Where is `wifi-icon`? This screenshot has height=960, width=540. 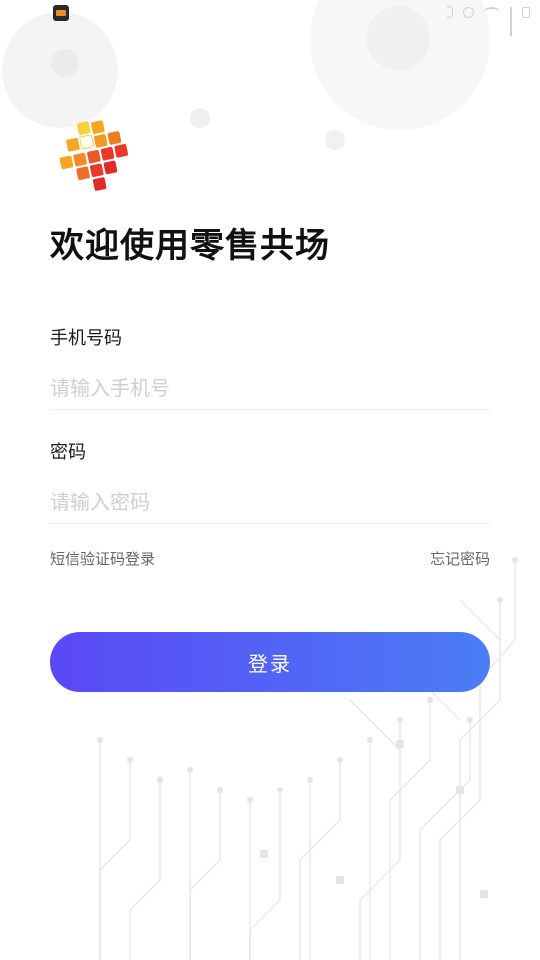 wifi-icon is located at coordinates (492, 12).